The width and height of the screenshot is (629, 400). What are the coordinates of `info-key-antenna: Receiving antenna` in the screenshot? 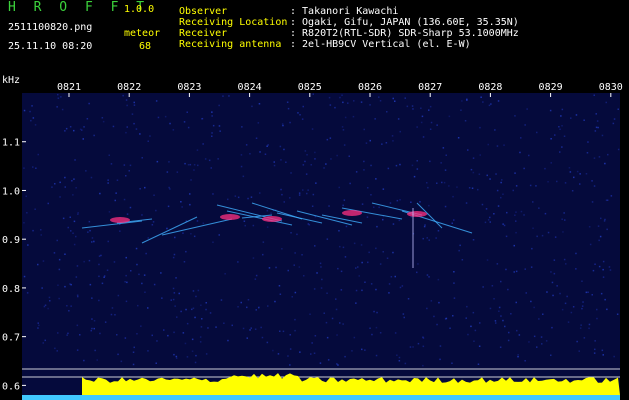 It's located at (230, 44).